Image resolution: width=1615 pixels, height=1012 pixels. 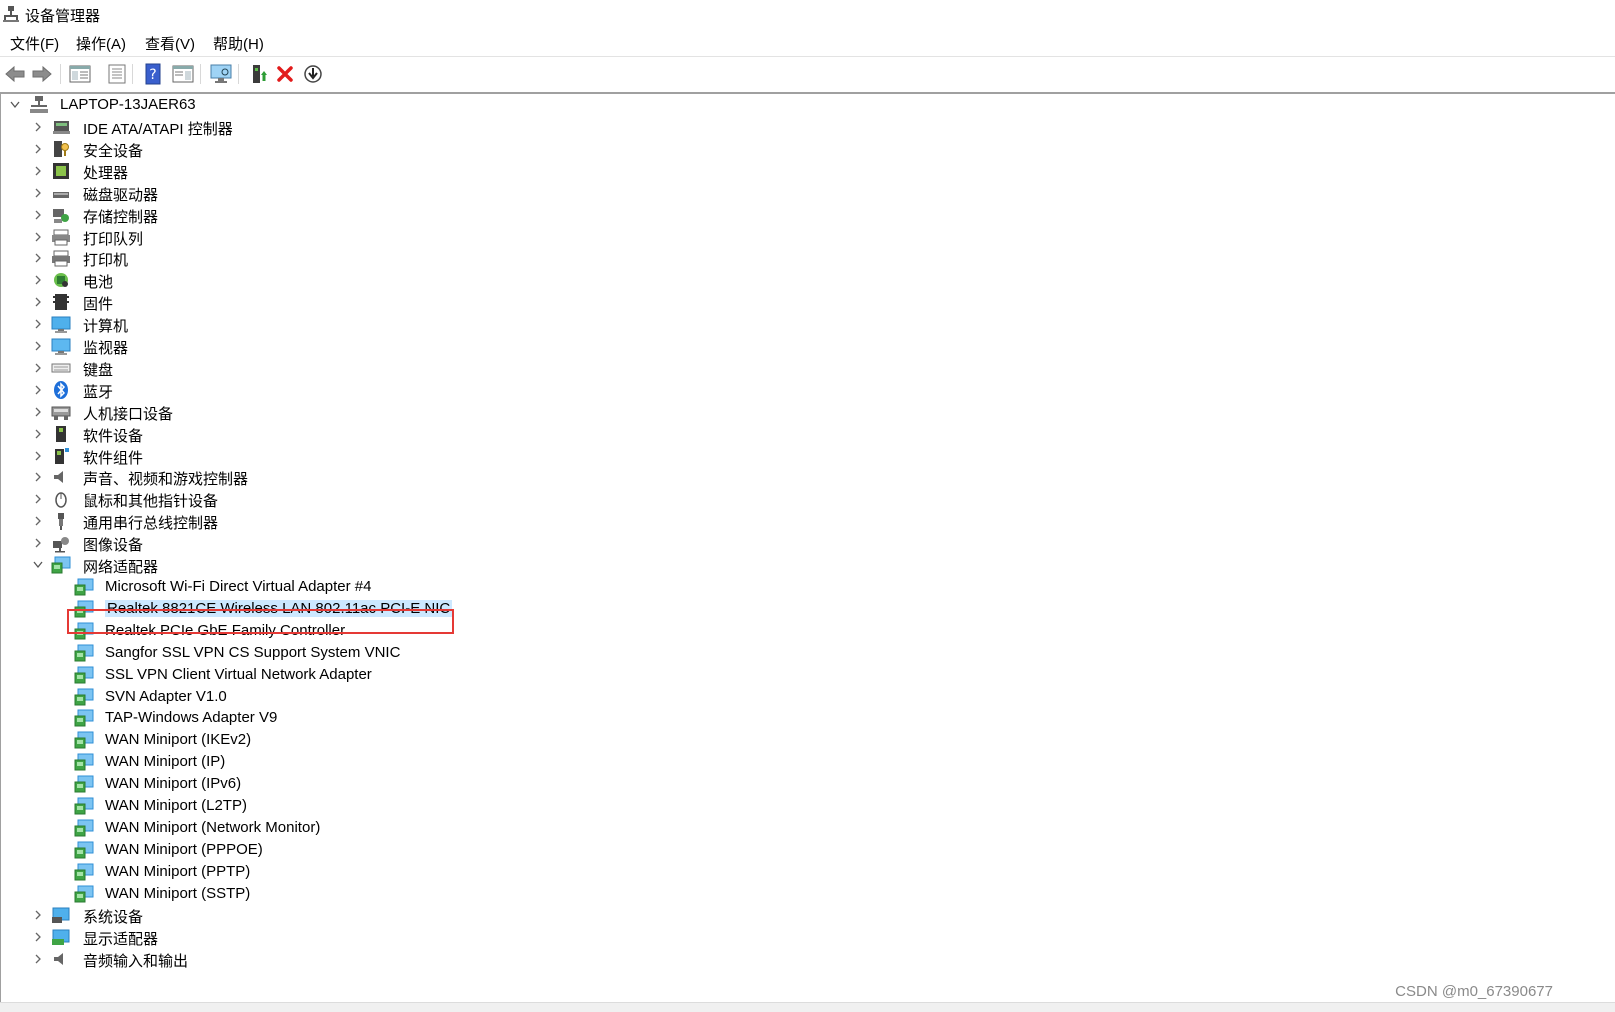 I want to click on category-node: 处理器, so click(x=201, y=171).